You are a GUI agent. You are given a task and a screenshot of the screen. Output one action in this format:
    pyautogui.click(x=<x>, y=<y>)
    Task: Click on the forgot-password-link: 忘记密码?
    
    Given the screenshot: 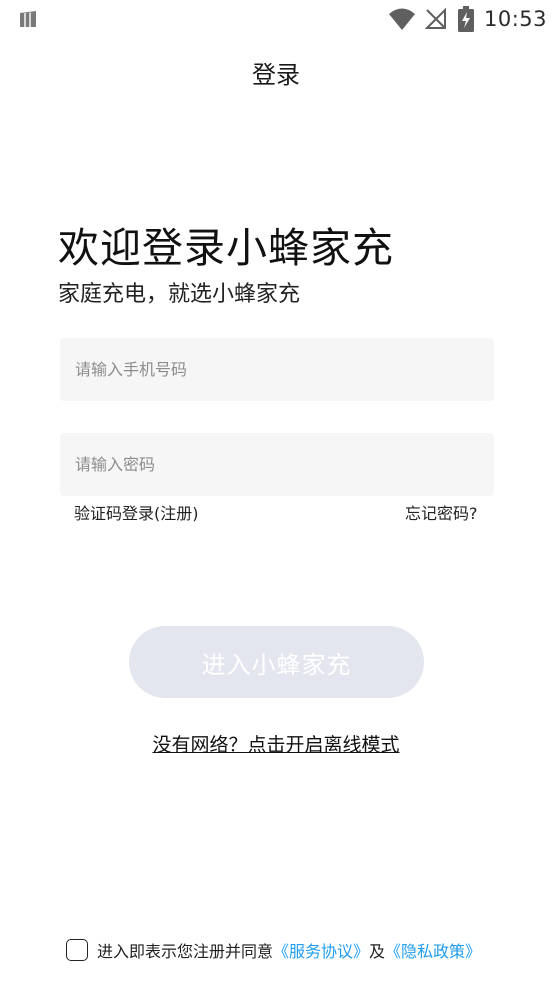 What is the action you would take?
    pyautogui.click(x=441, y=512)
    